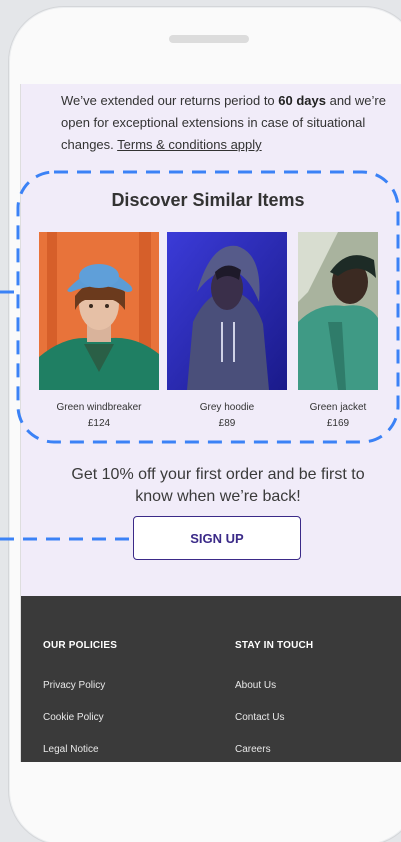 Image resolution: width=401 pixels, height=842 pixels. What do you see at coordinates (227, 423) in the screenshot?
I see `product-price: £89` at bounding box center [227, 423].